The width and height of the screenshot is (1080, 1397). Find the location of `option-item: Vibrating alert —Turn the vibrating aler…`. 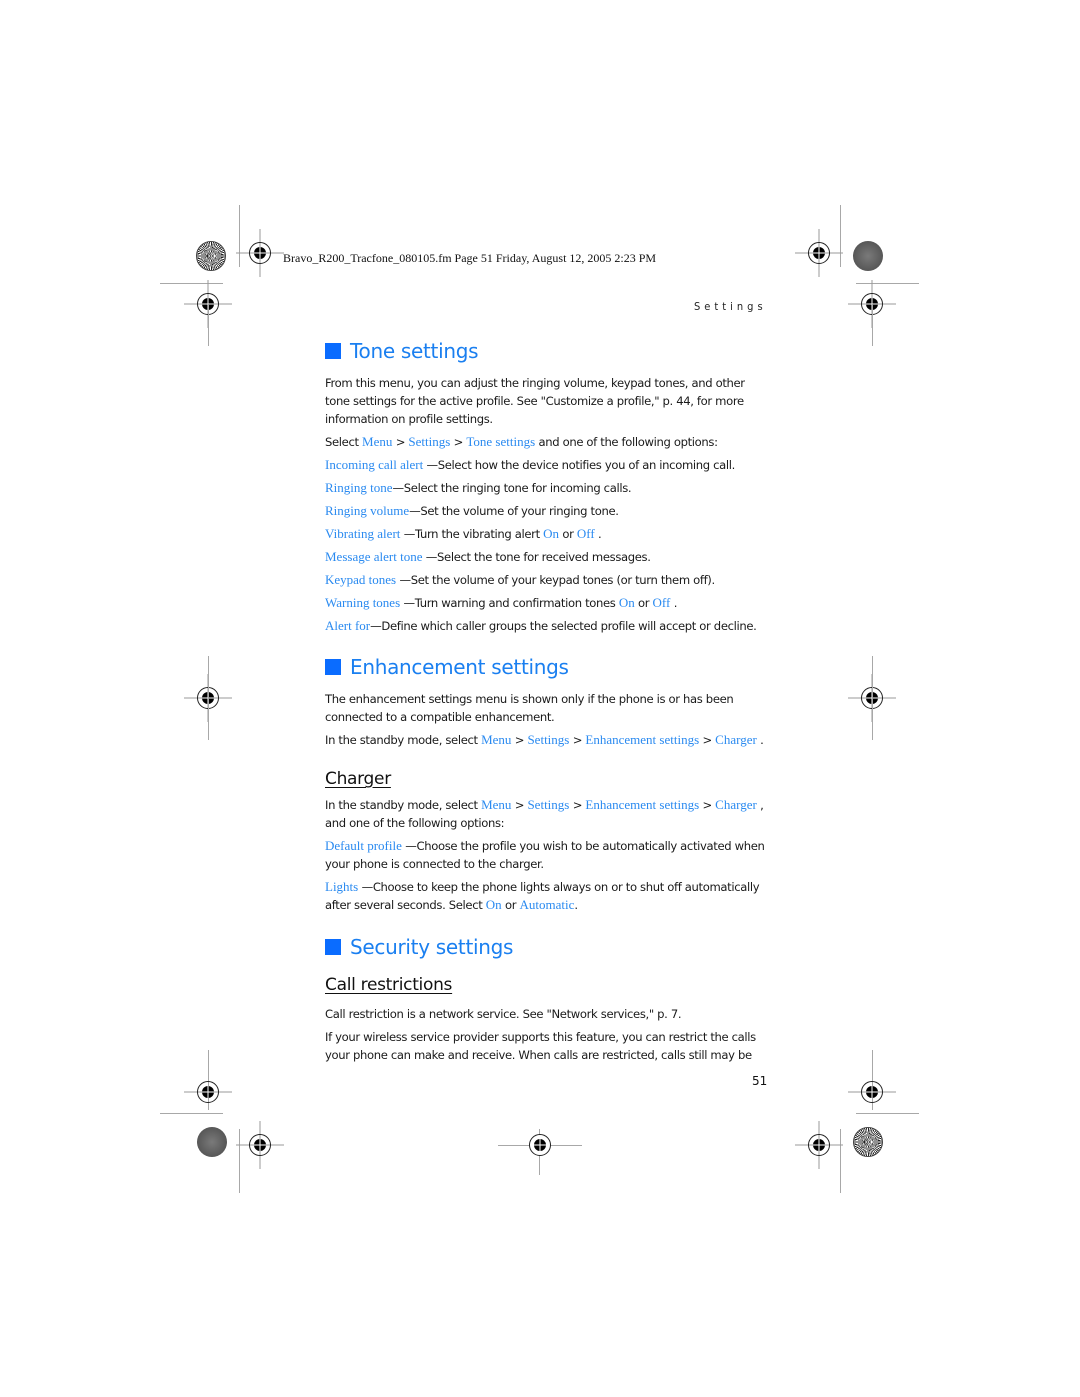

option-item: Vibrating alert —Turn the vibrating aler… is located at coordinates (547, 534).